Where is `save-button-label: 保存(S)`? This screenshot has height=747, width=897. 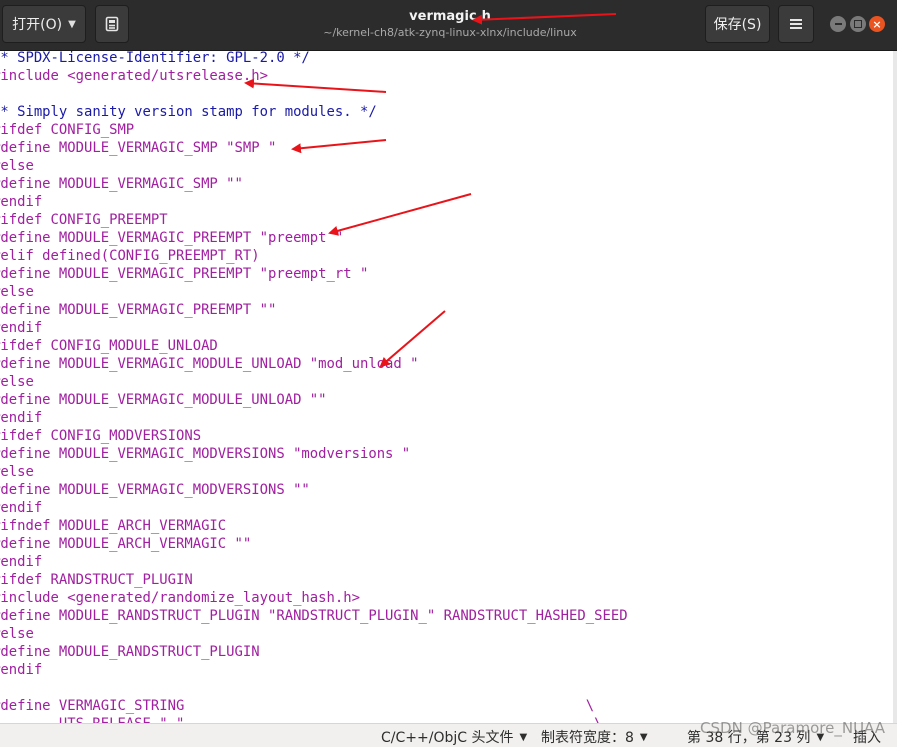 save-button-label: 保存(S) is located at coordinates (737, 25).